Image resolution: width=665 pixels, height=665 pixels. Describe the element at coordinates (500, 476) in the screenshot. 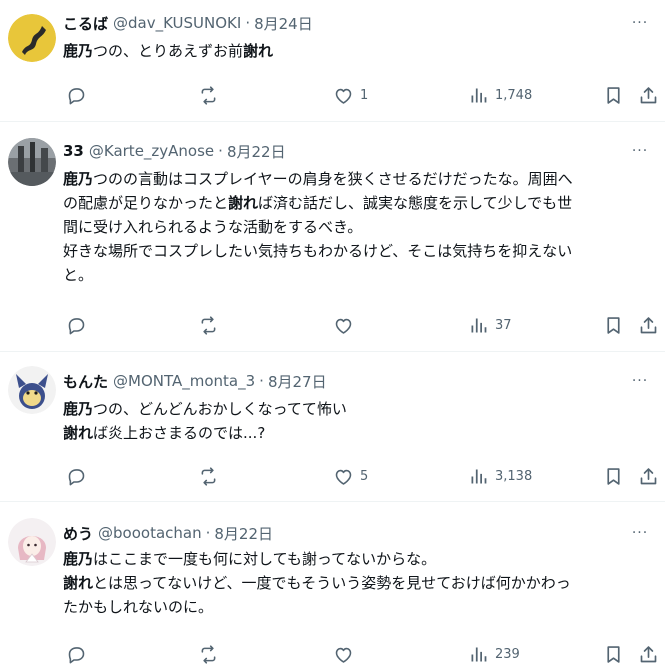

I see `views-button: 3,138` at that location.